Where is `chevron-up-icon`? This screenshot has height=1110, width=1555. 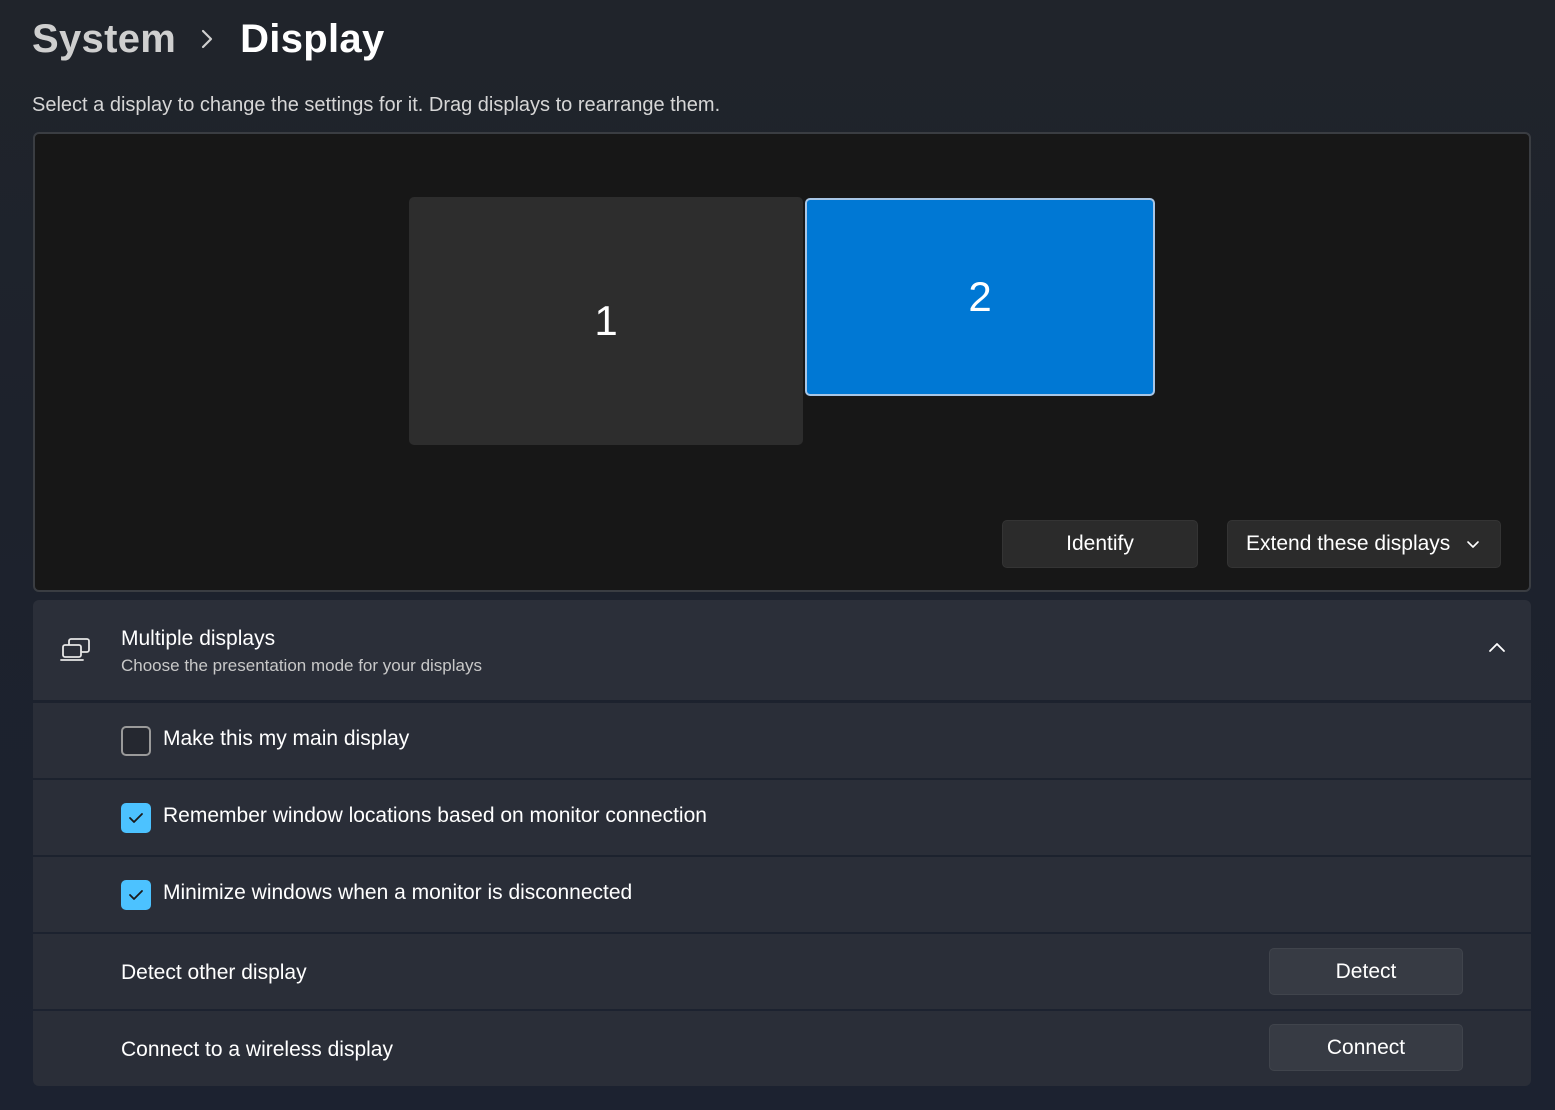 chevron-up-icon is located at coordinates (1497, 649).